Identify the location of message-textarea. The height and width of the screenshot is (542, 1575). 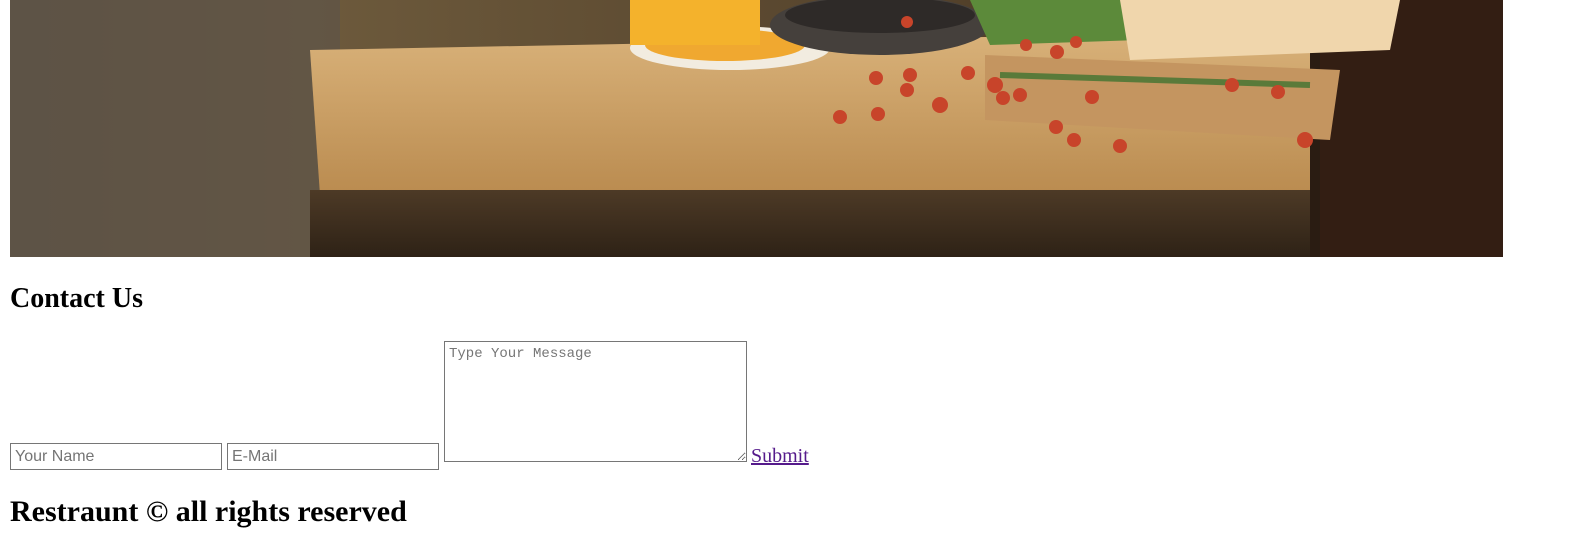
(595, 401).